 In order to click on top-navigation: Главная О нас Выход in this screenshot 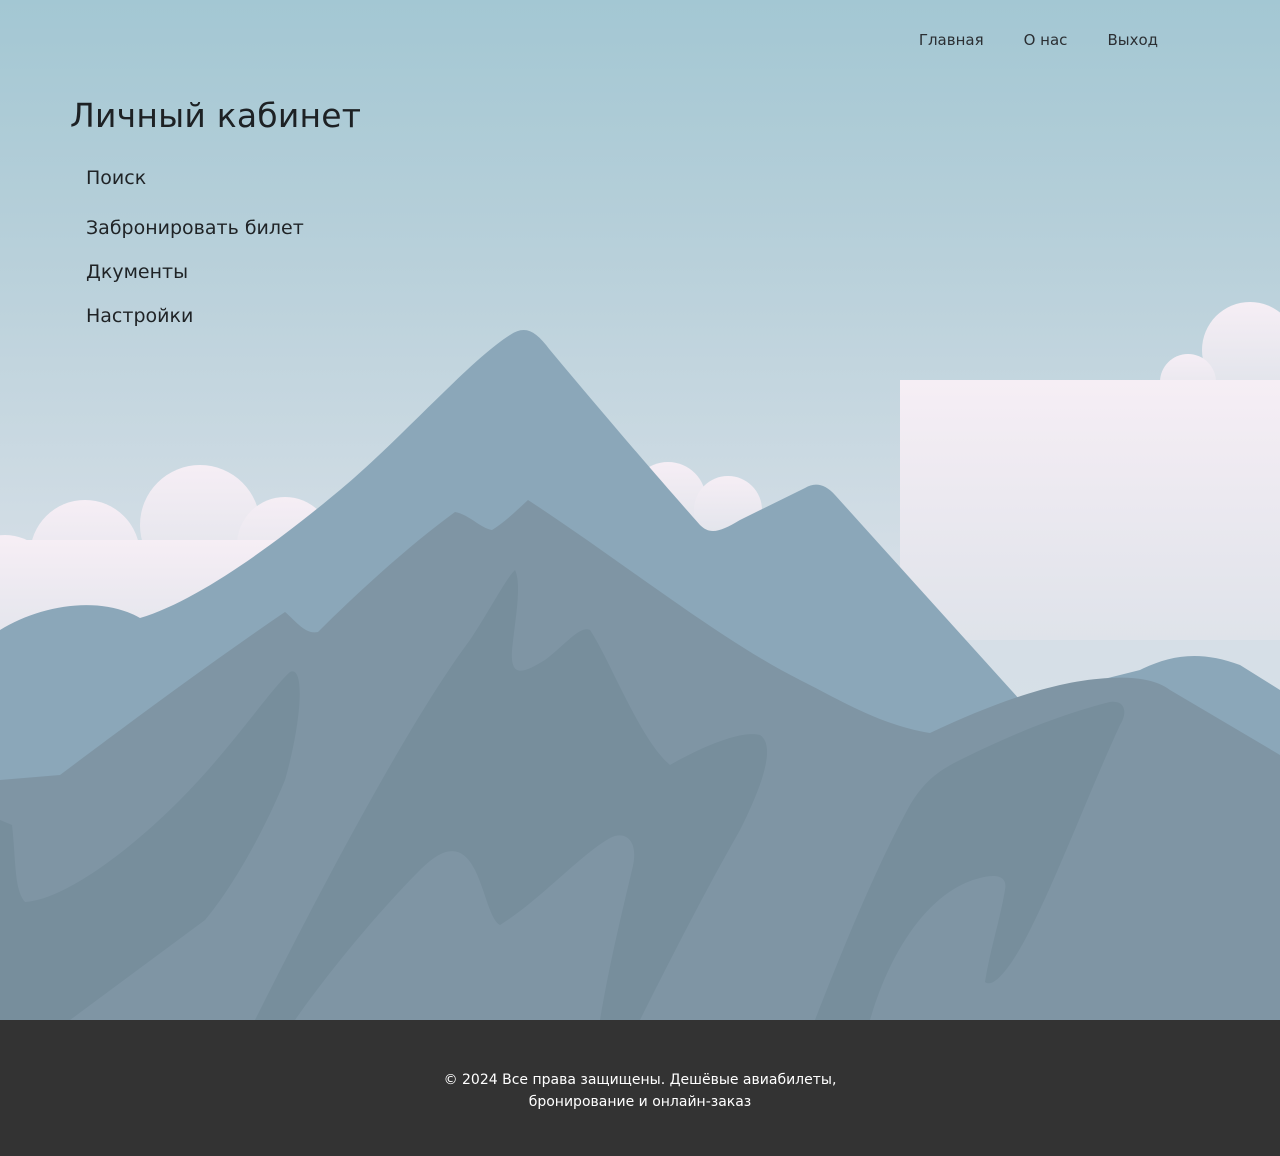, I will do `click(1038, 40)`.